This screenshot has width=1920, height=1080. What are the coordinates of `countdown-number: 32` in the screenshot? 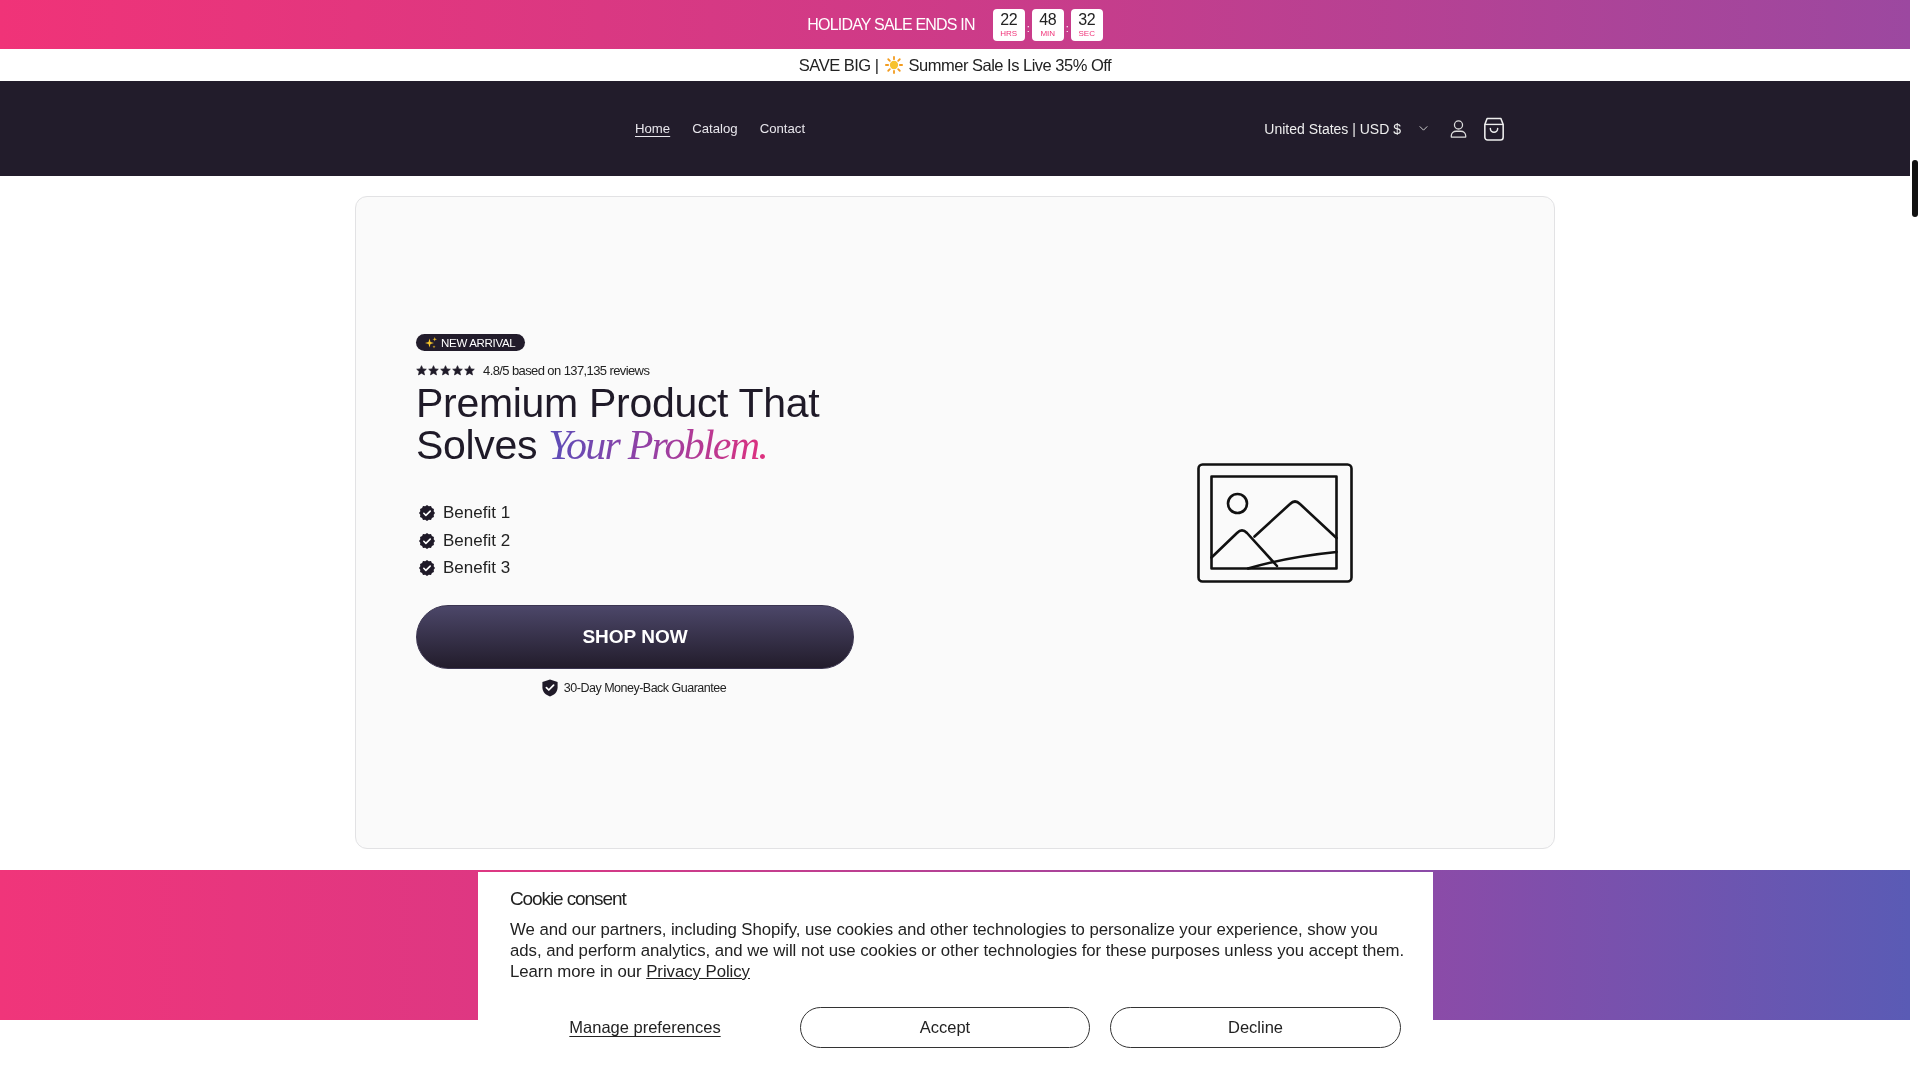 It's located at (1087, 20).